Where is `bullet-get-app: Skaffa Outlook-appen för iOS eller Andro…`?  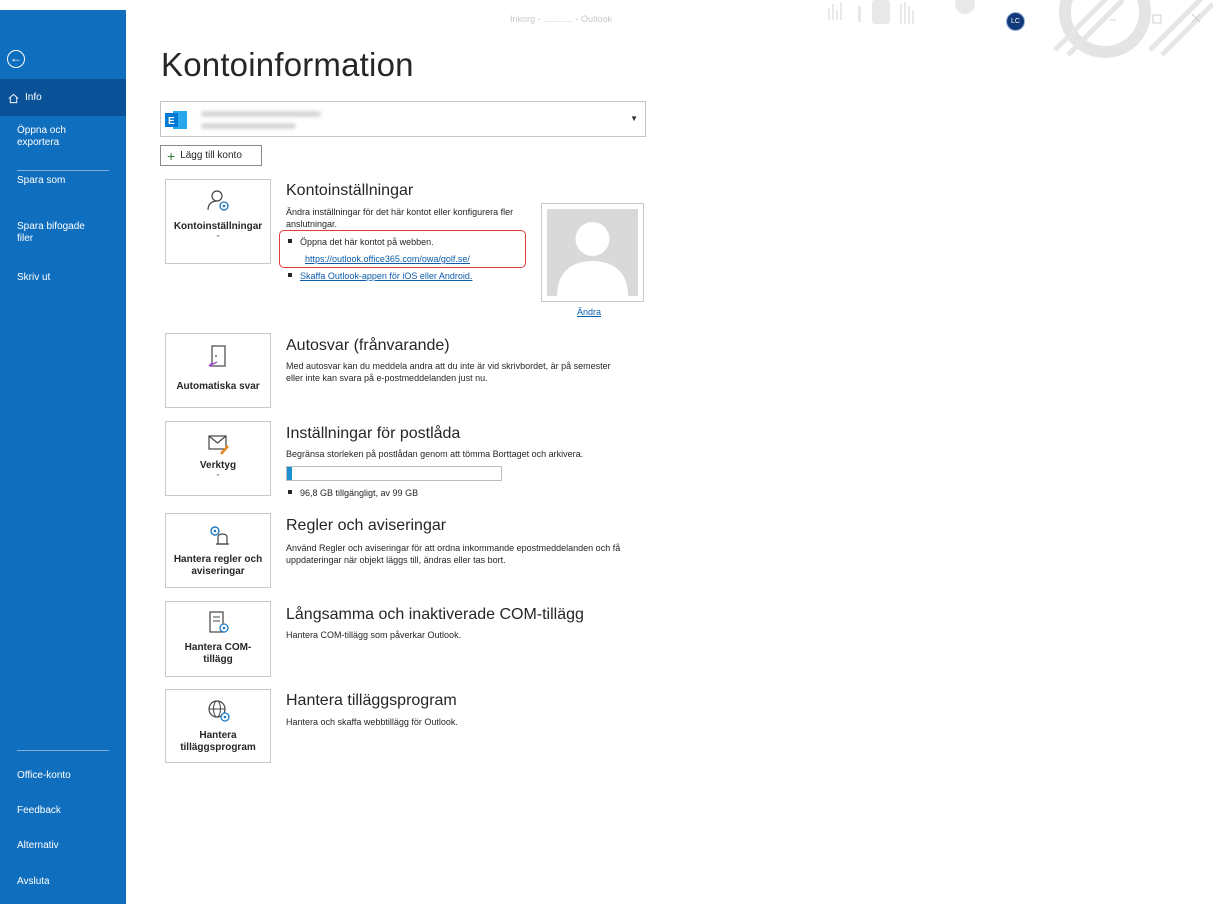 bullet-get-app: Skaffa Outlook-appen för iOS eller Andro… is located at coordinates (380, 276).